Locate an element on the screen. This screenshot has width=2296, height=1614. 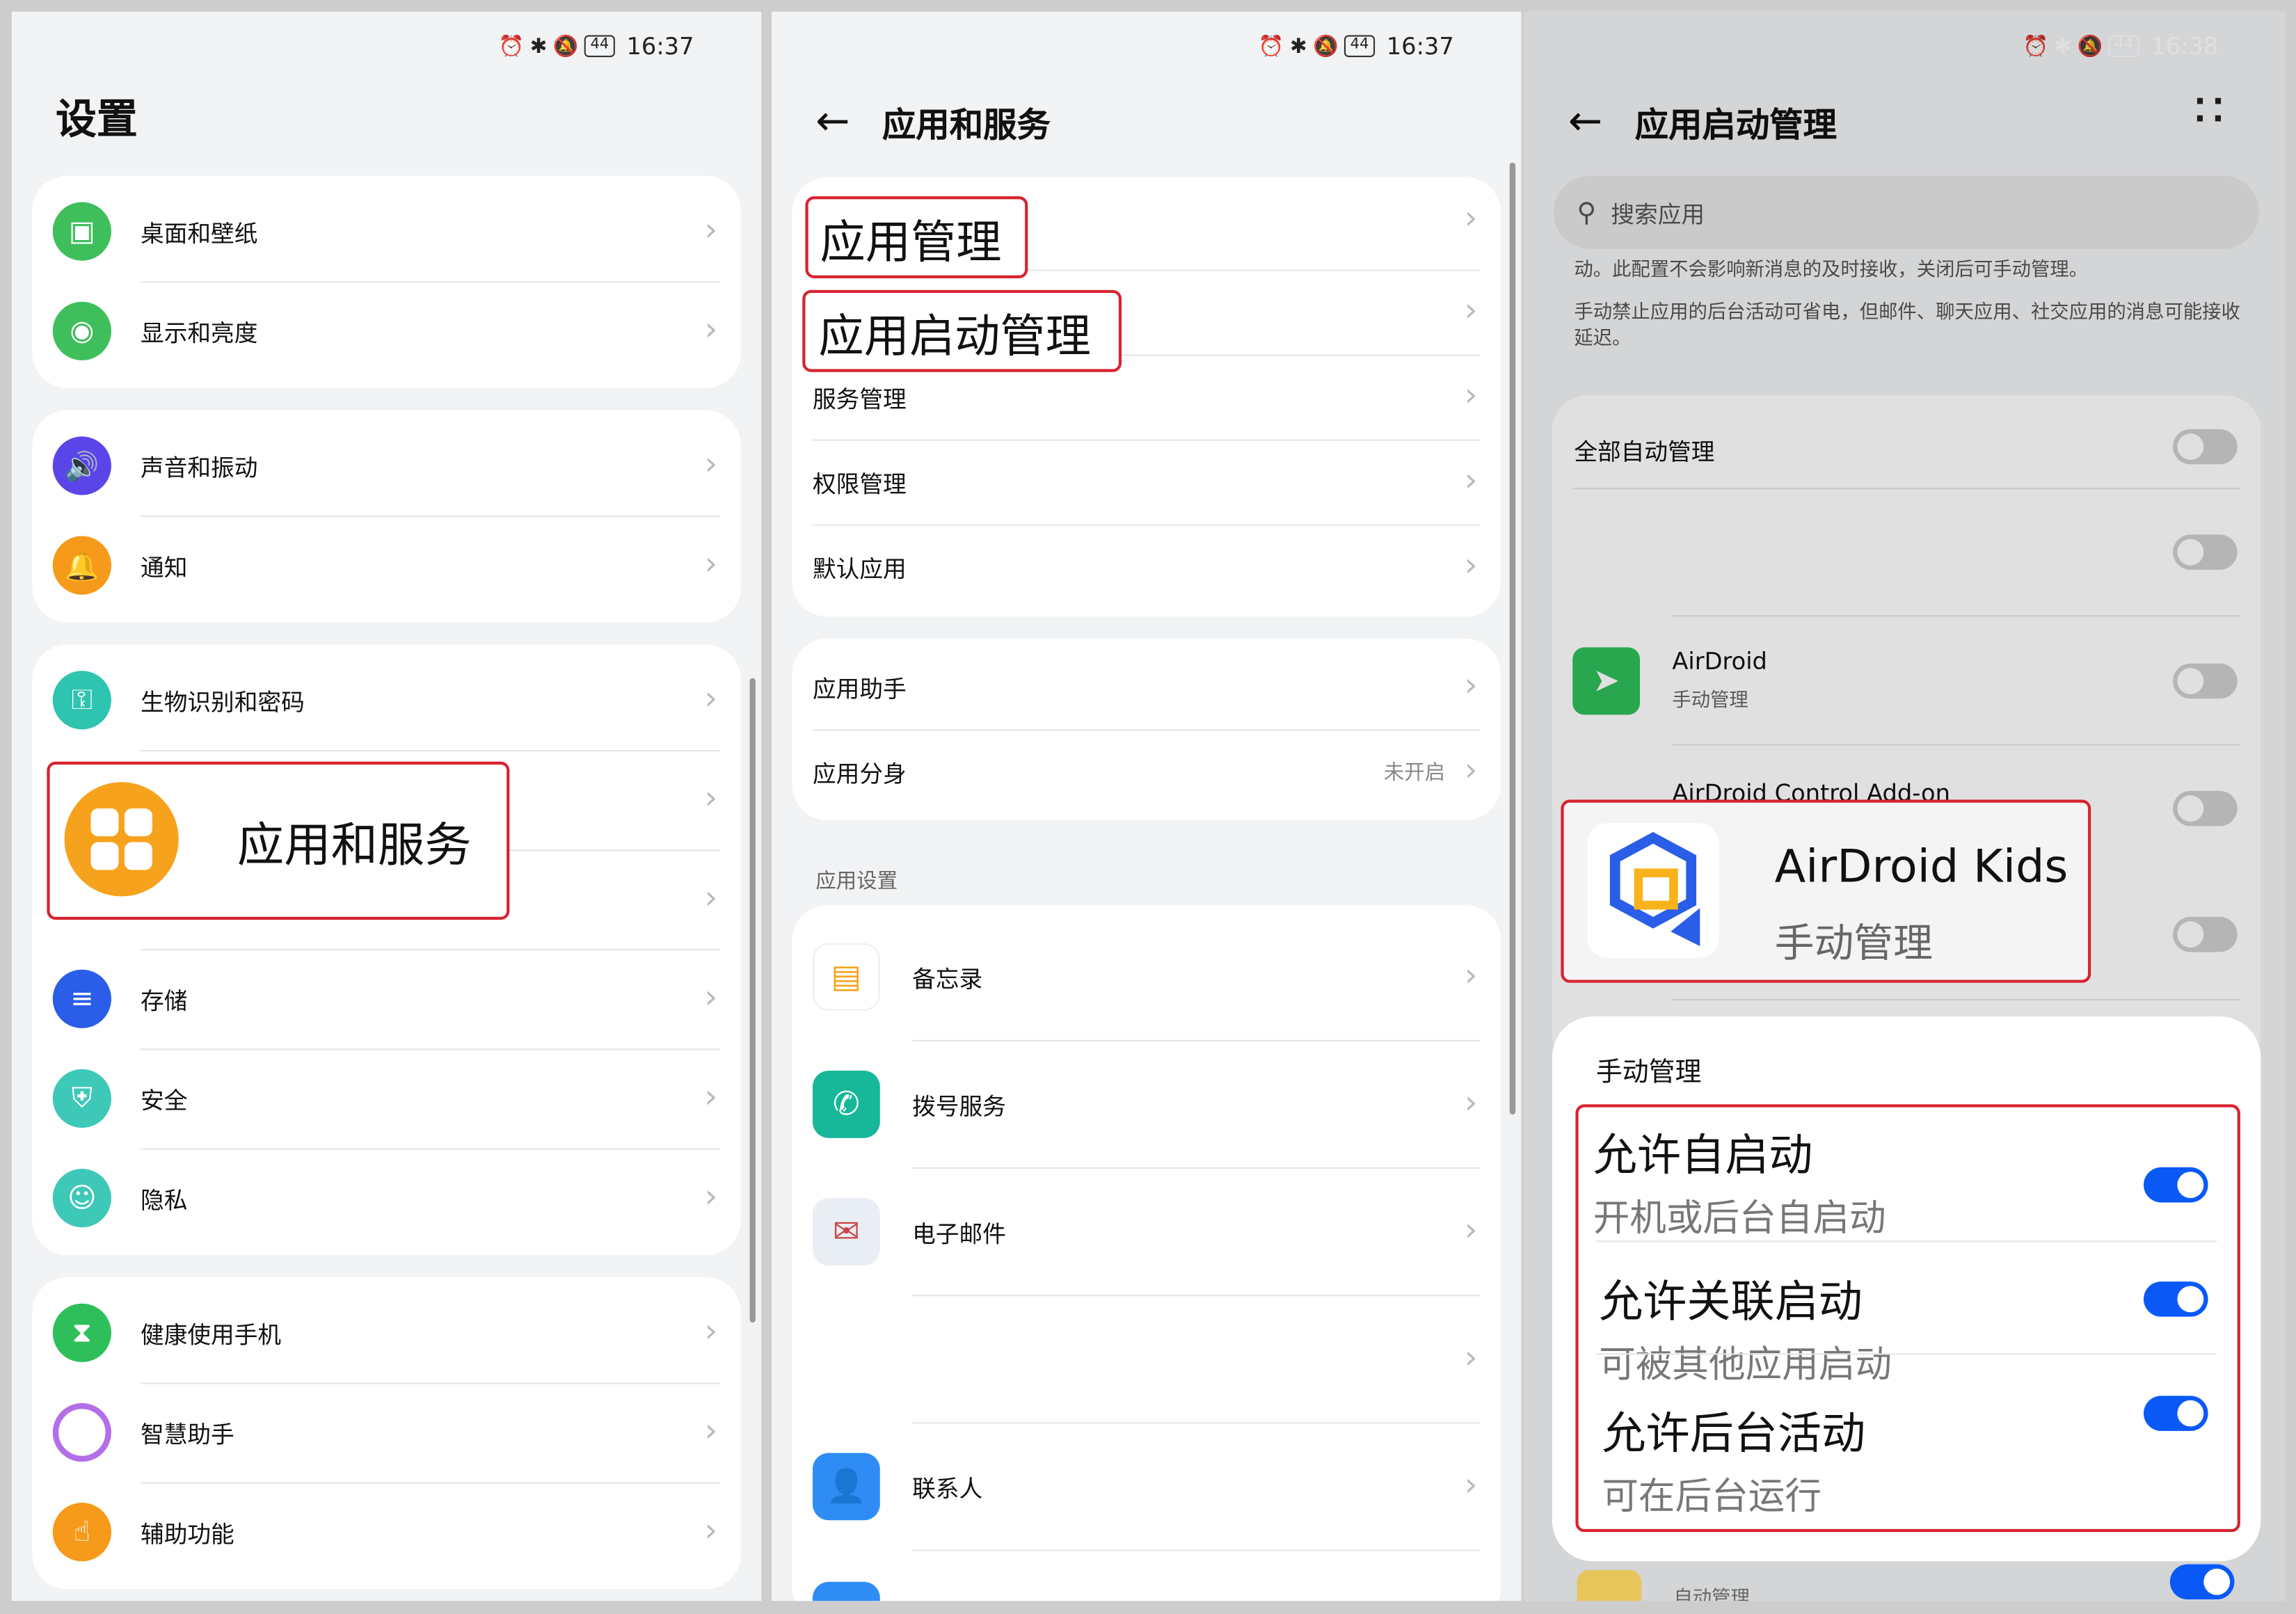
settings-item-sound: 🔊 声音和振动 › is located at coordinates (386, 466).